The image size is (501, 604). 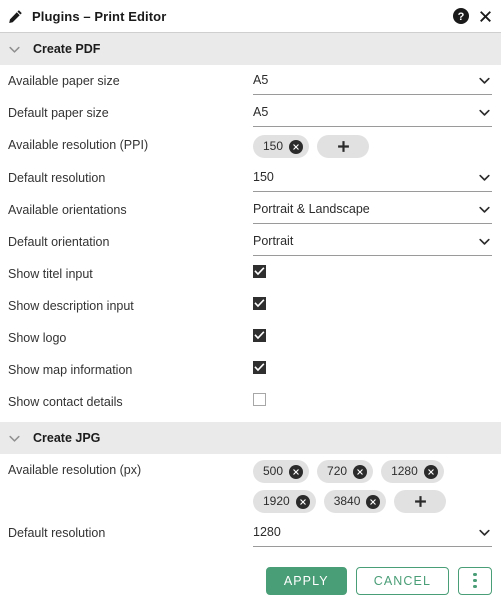 I want to click on apply-button: APPLY, so click(x=306, y=580).